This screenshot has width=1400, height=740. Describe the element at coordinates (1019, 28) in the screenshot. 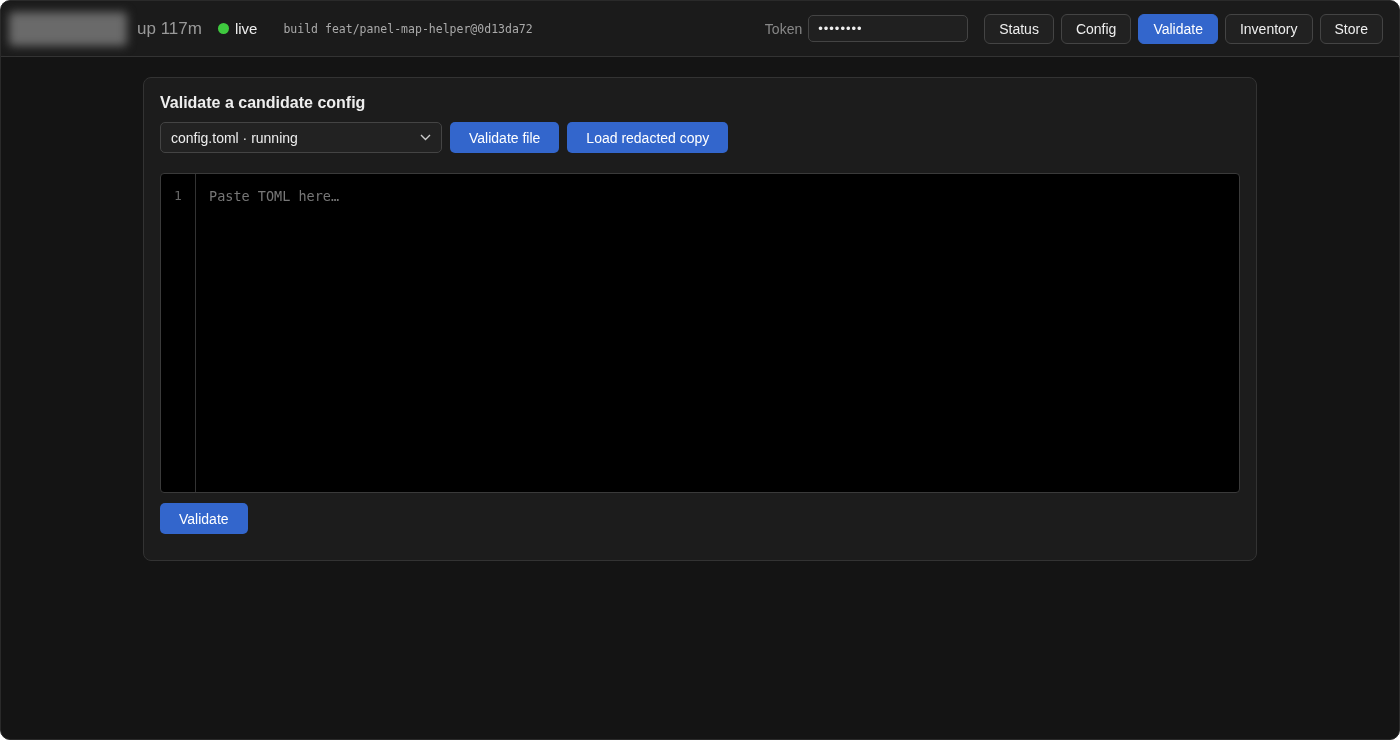

I see `nav-tab: Status` at that location.